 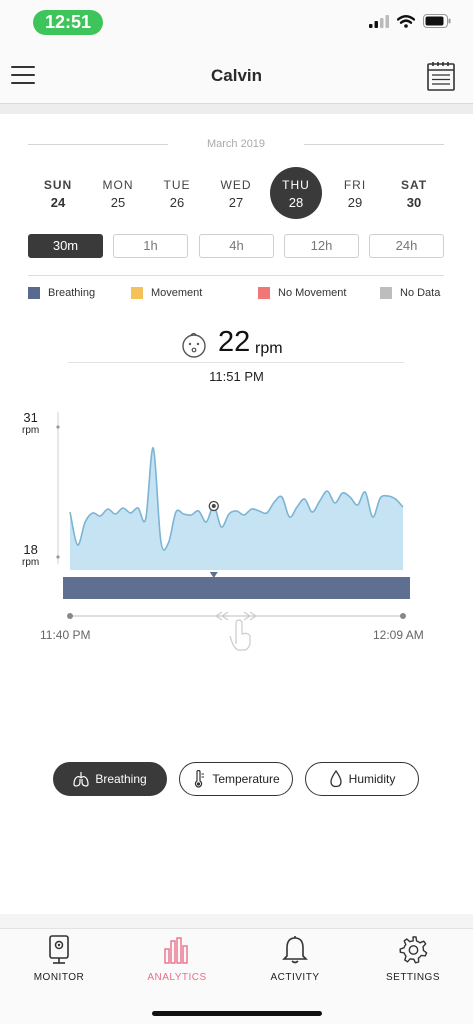 I want to click on month-label: March 2019, so click(x=236, y=144).